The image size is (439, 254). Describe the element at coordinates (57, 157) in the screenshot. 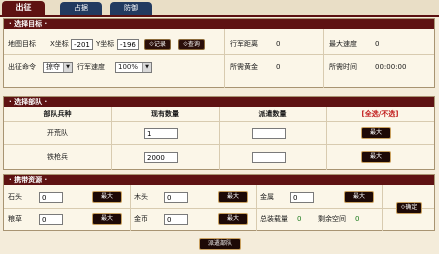

I see `troop-name: 铁枪兵` at that location.